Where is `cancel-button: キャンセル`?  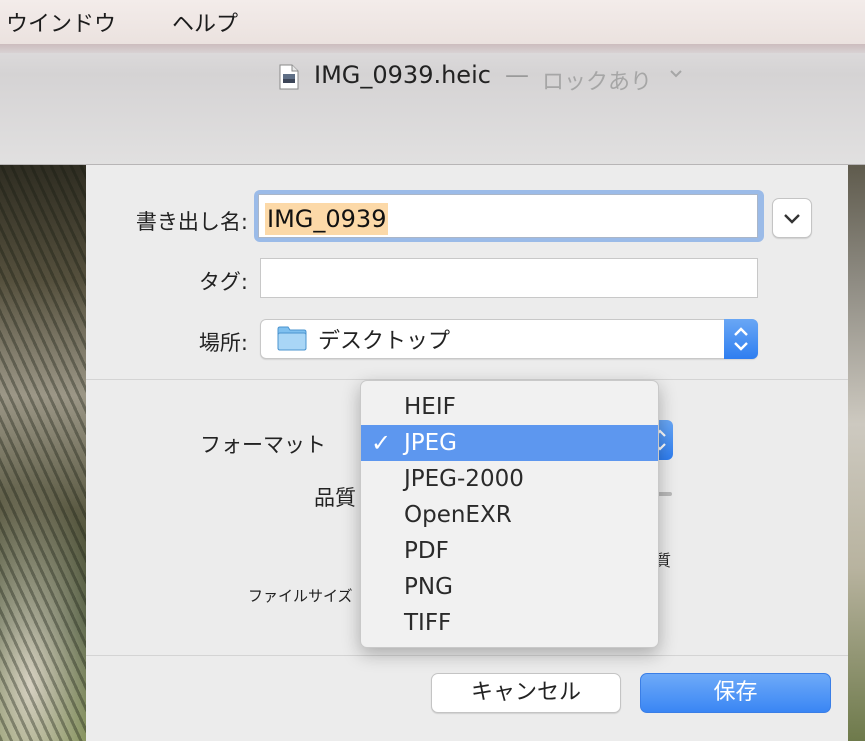 cancel-button: キャンセル is located at coordinates (526, 693).